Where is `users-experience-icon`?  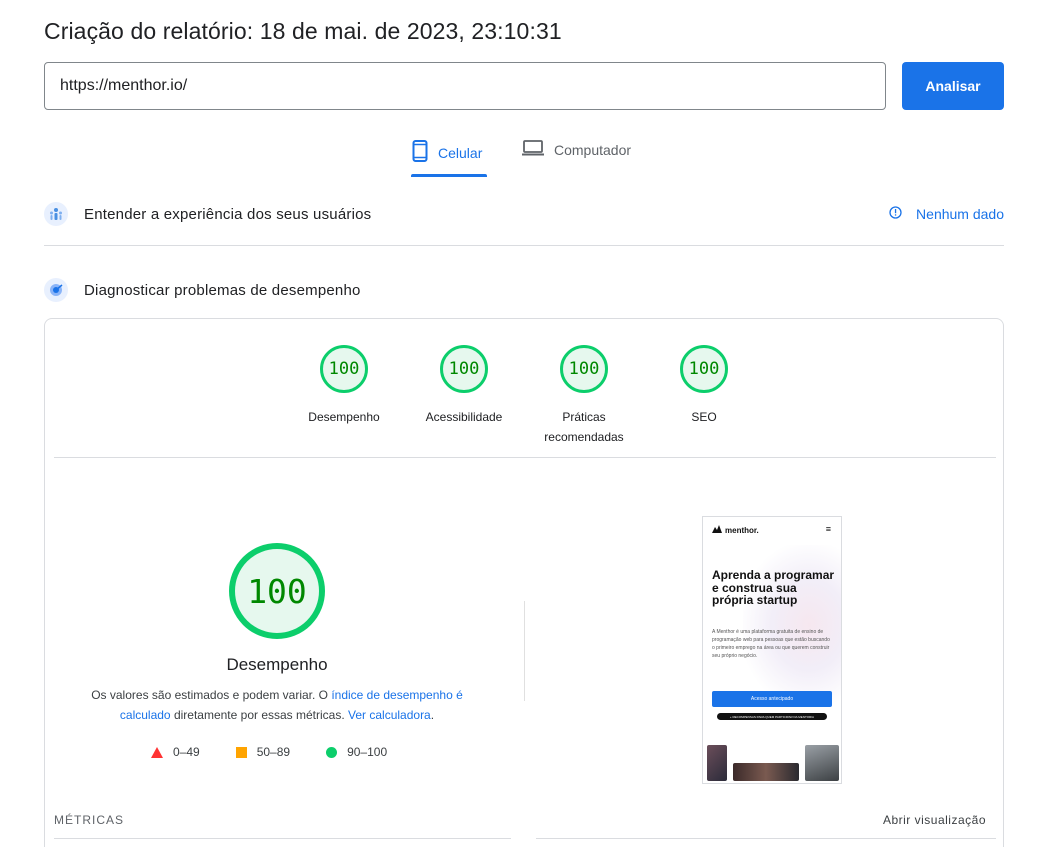
users-experience-icon is located at coordinates (56, 214).